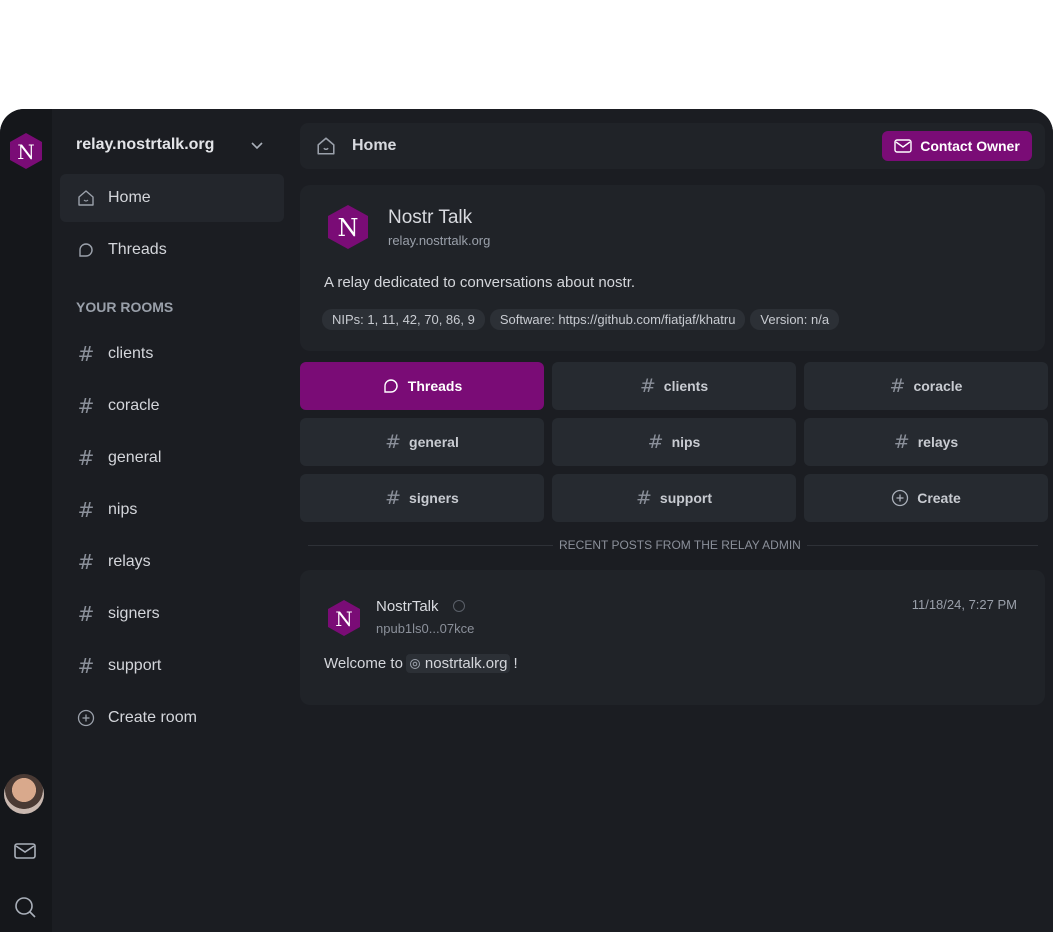 The image size is (1053, 932). What do you see at coordinates (680, 545) in the screenshot?
I see `recent-posts-label: RECENT POSTS FROM THE RELAY ADMIN` at bounding box center [680, 545].